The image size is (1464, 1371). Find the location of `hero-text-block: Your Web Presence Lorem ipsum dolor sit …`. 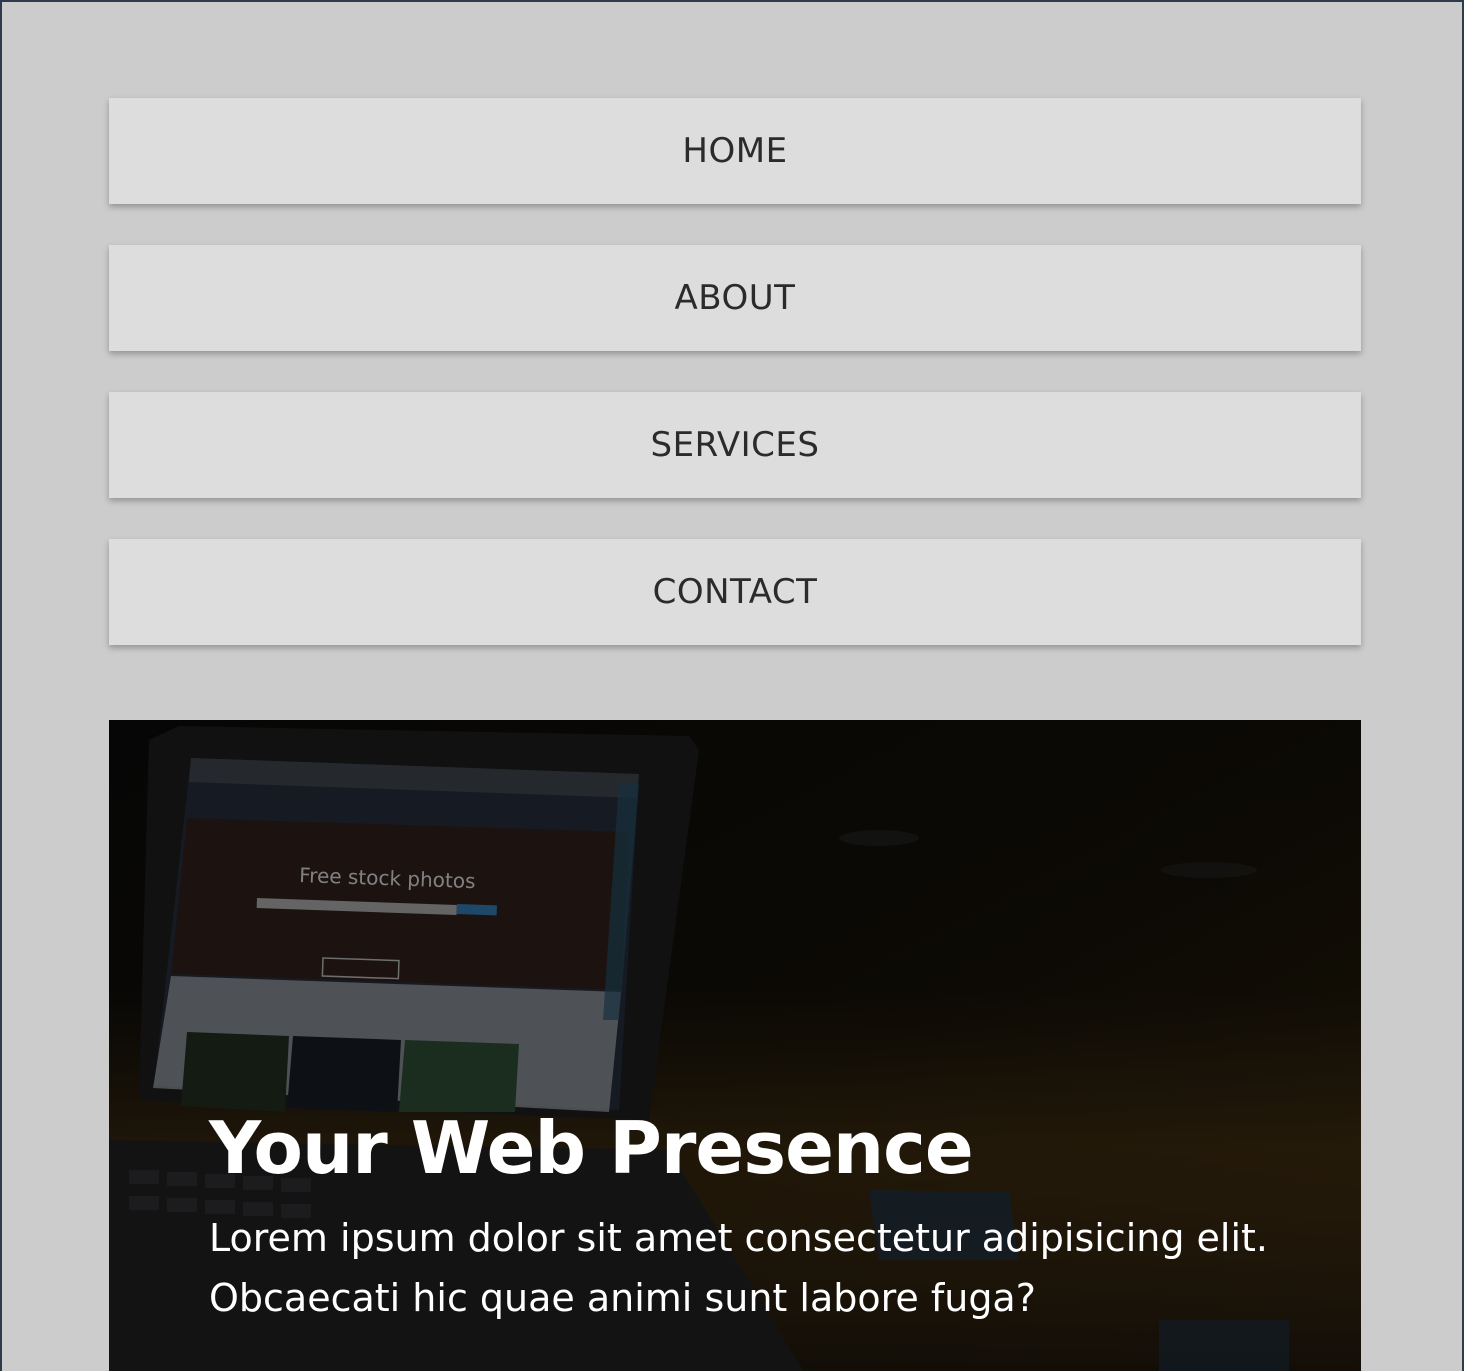

hero-text-block: Your Web Presence Lorem ipsum dolor sit … is located at coordinates (749, 1220).